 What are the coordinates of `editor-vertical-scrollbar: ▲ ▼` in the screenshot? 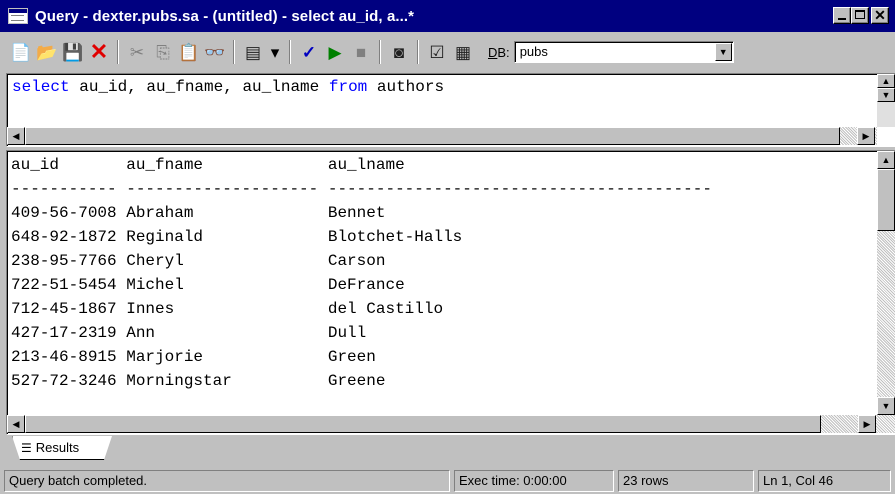 It's located at (886, 100).